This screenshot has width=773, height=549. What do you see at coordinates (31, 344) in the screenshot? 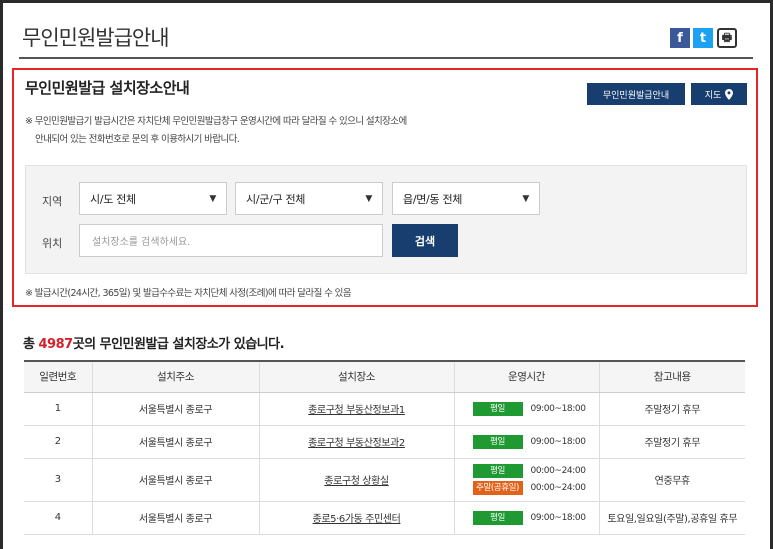
I see `summary-prefix: 총` at bounding box center [31, 344].